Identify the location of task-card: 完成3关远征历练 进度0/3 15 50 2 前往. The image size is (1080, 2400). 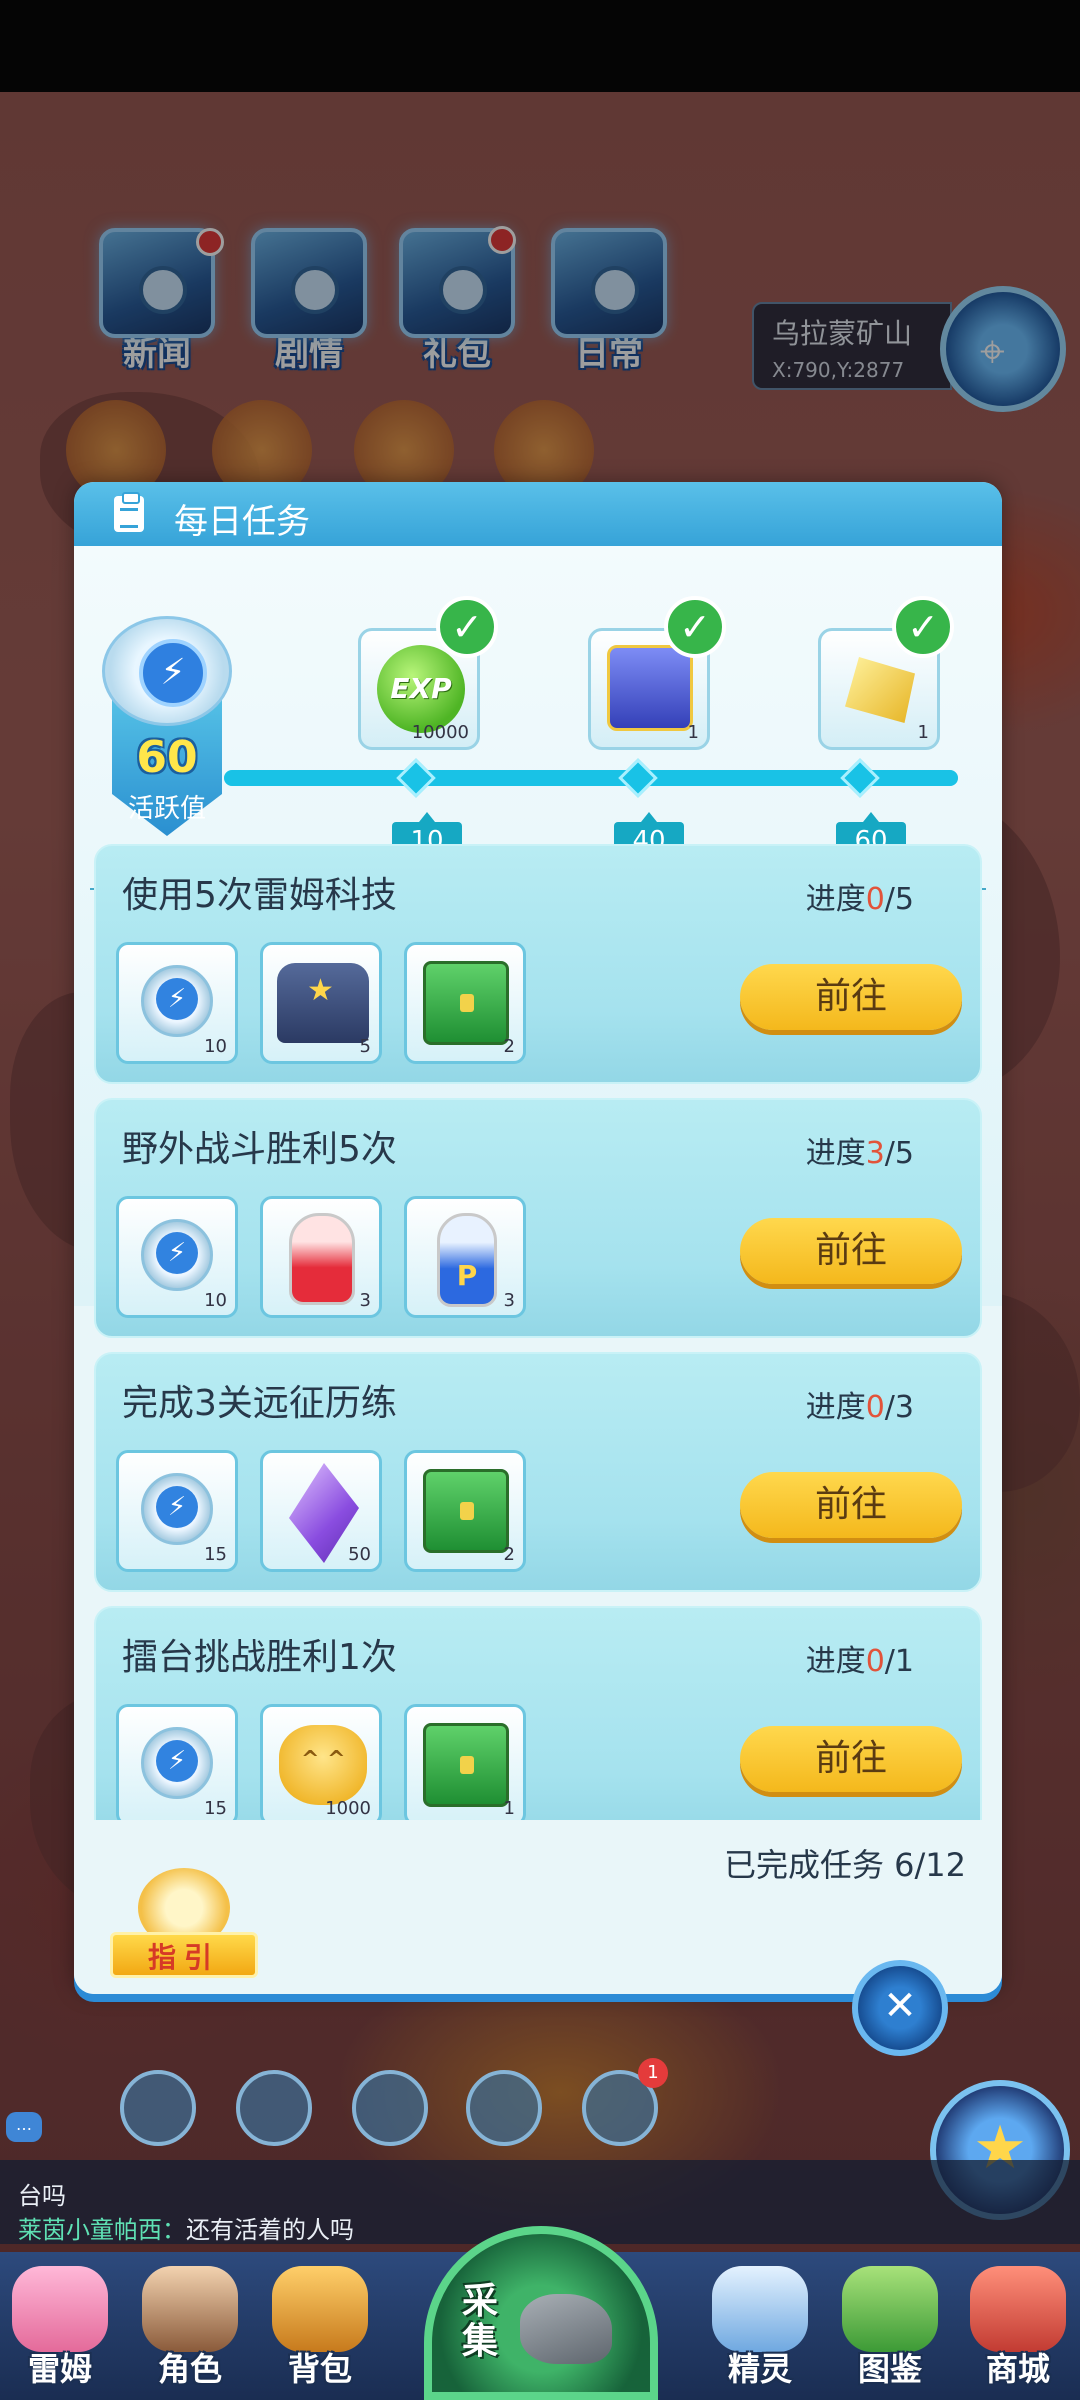
(538, 1472).